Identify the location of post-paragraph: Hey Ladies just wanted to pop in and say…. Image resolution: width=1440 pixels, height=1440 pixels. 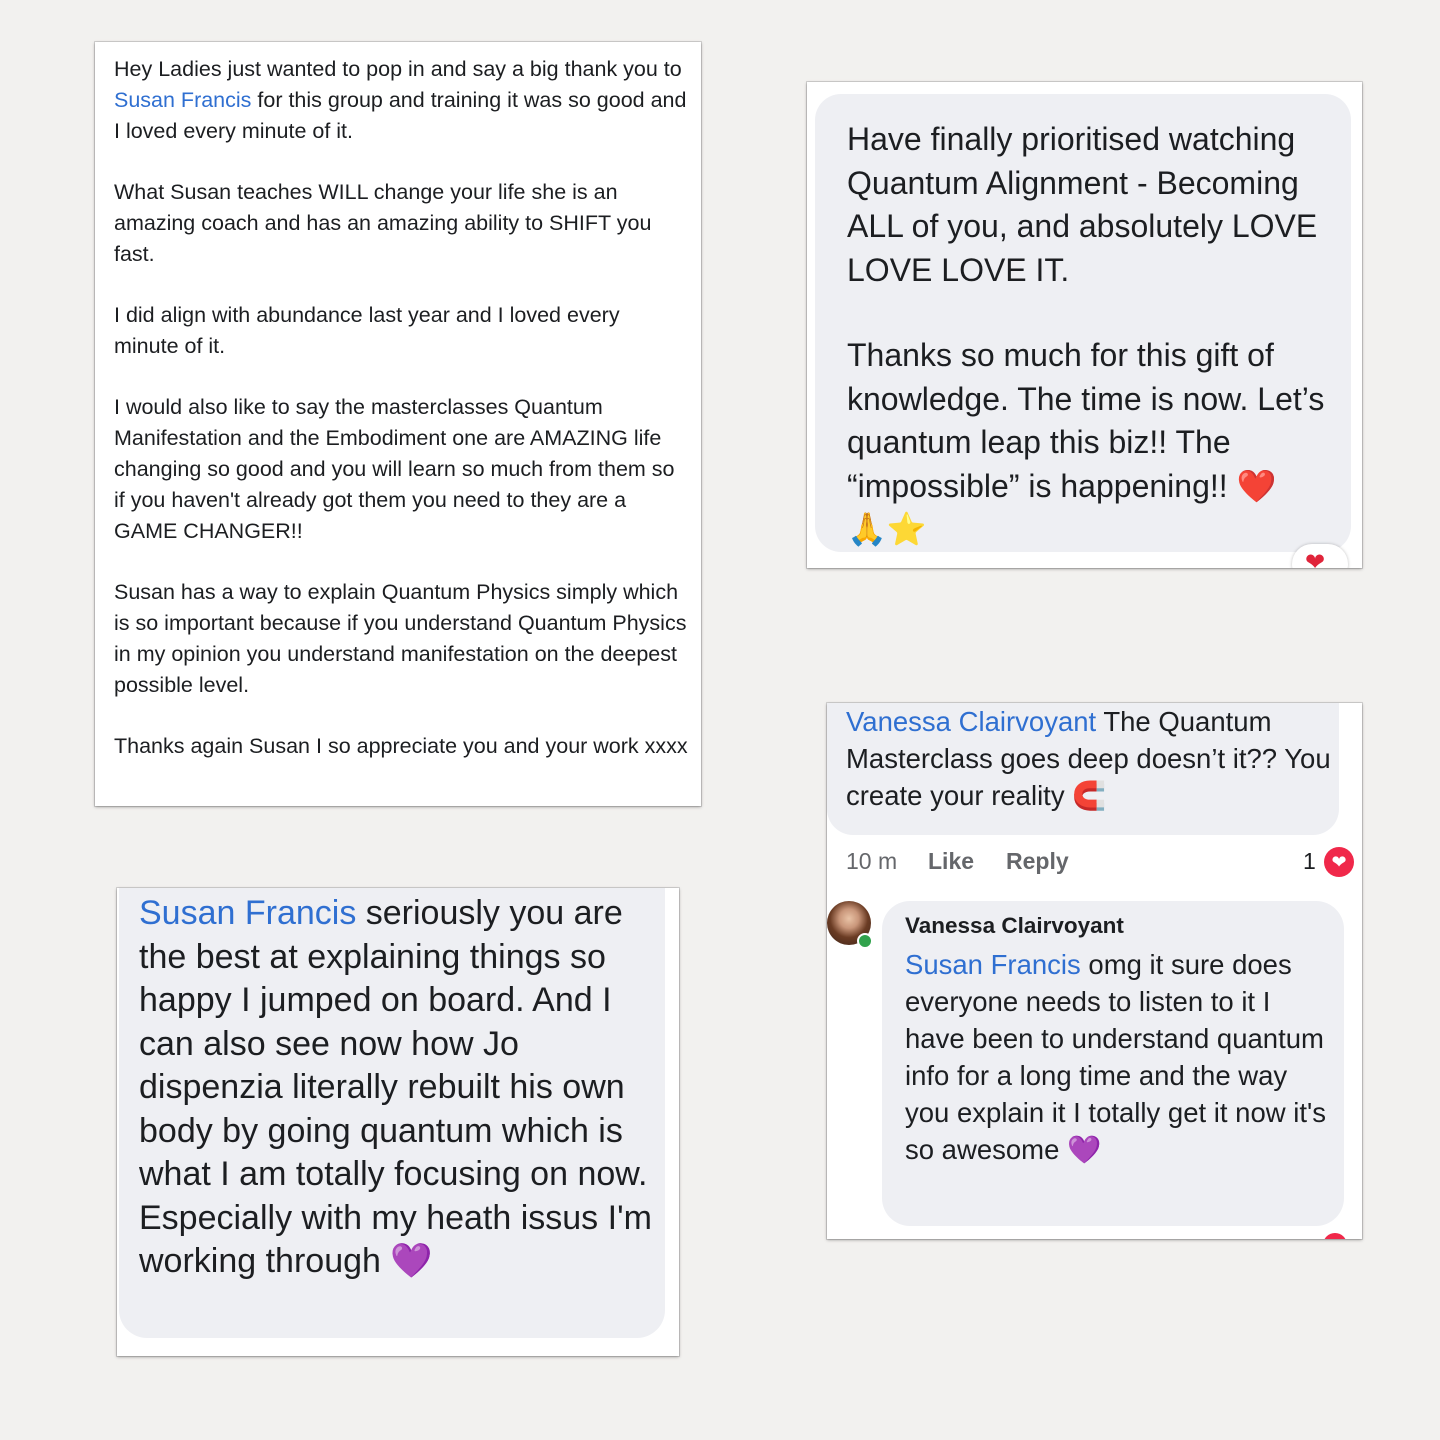
(401, 100).